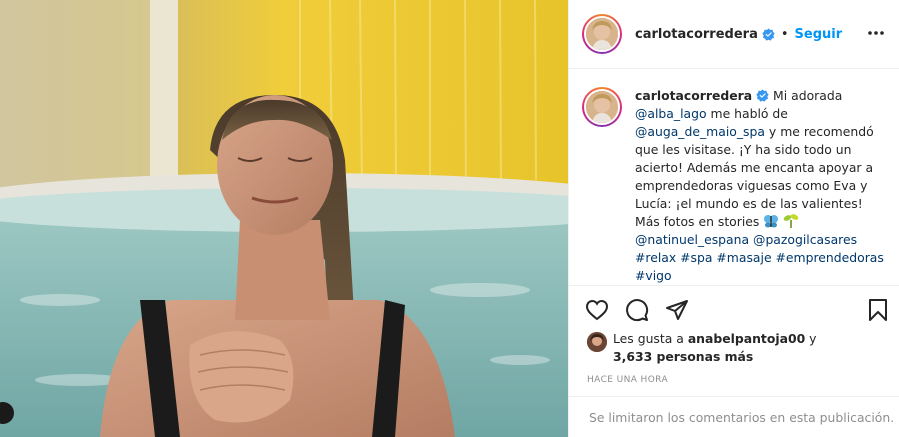  Describe the element at coordinates (597, 310) in the screenshot. I see `heart-icon` at that location.